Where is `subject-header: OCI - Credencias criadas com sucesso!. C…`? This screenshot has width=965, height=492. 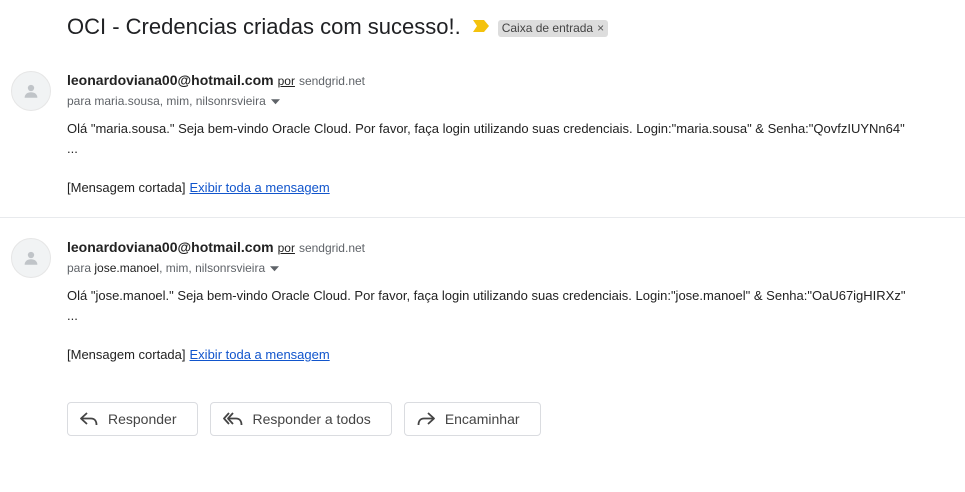
subject-header: OCI - Credencias criadas com sucesso!. C… is located at coordinates (338, 27).